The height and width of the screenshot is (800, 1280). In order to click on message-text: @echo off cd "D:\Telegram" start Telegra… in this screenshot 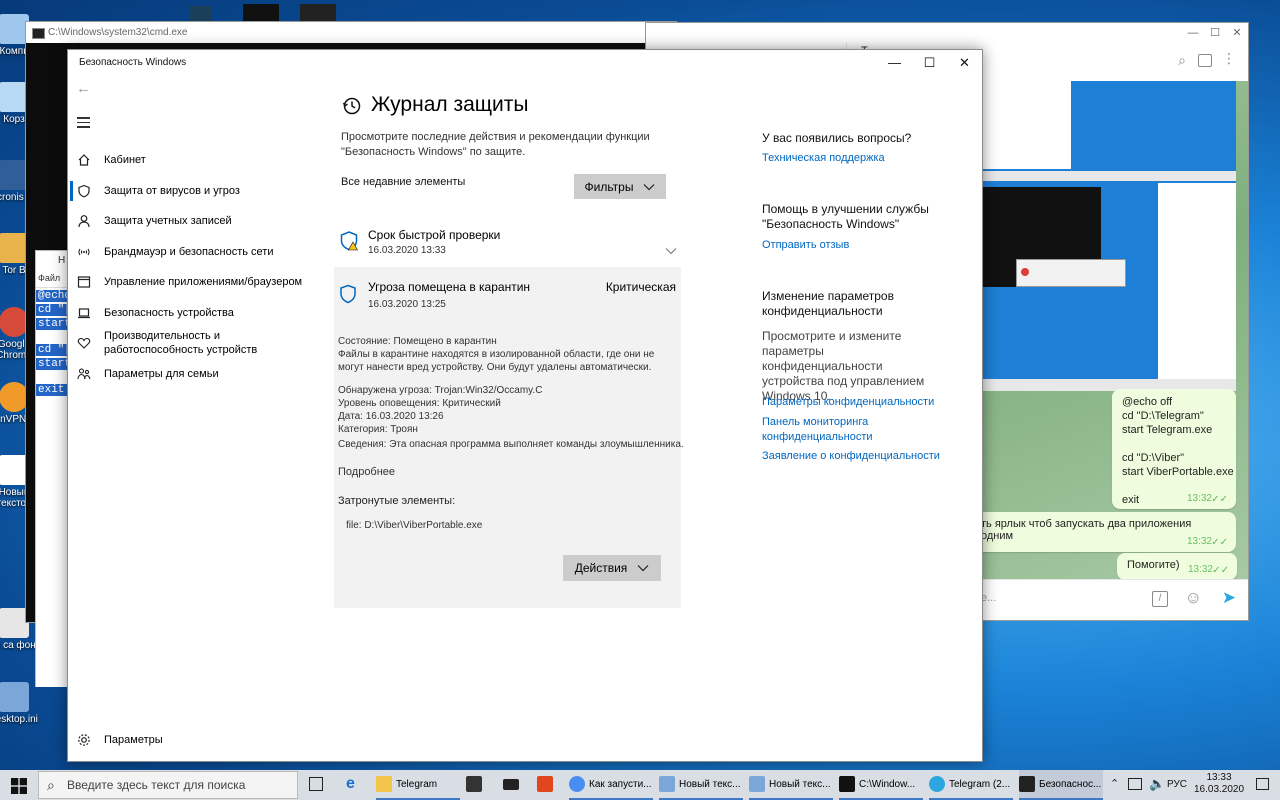, I will do `click(1178, 451)`.